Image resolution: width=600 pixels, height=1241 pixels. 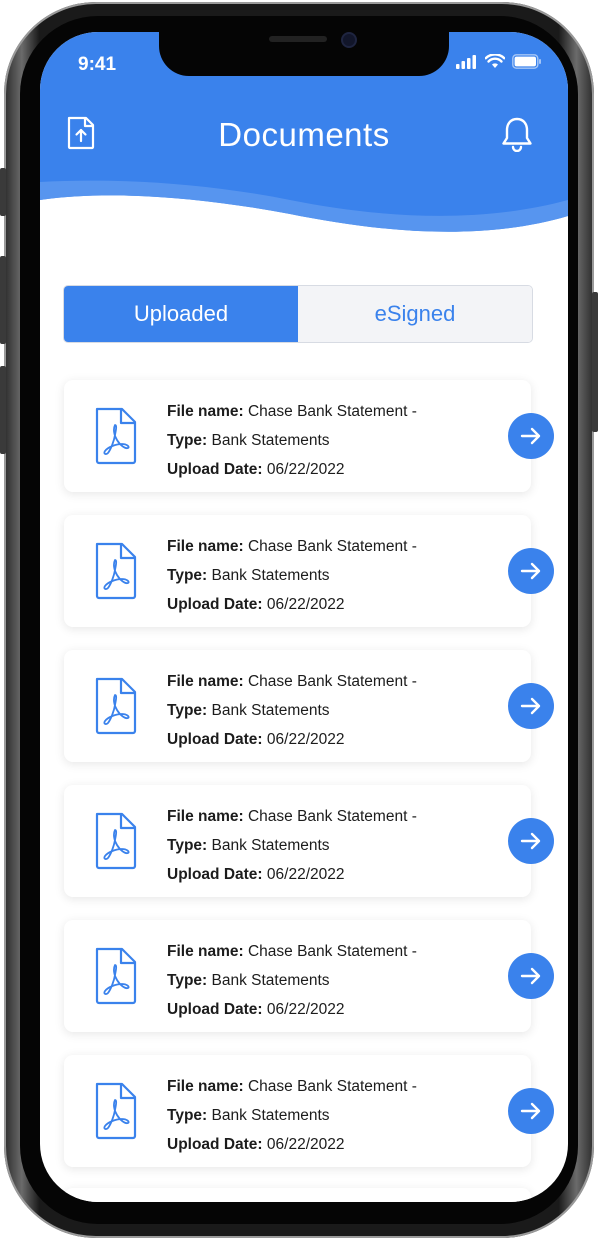 I want to click on document-tabs: Uploaded eSigned, so click(x=298, y=314).